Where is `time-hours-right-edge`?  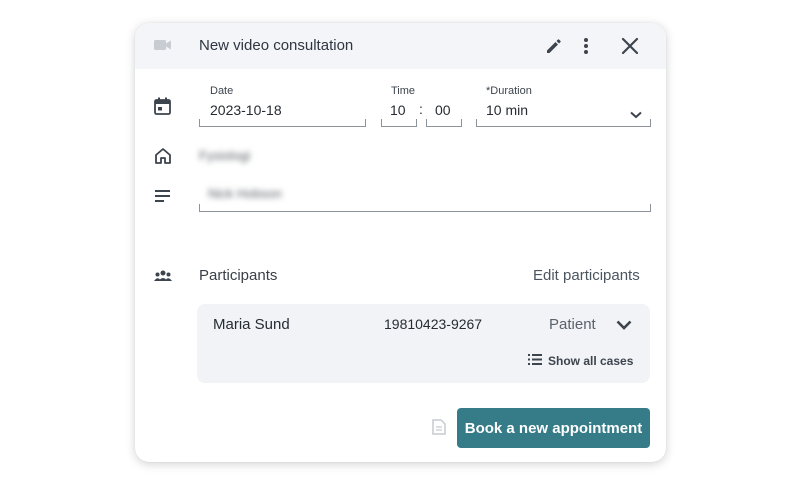
time-hours-right-edge is located at coordinates (416, 123).